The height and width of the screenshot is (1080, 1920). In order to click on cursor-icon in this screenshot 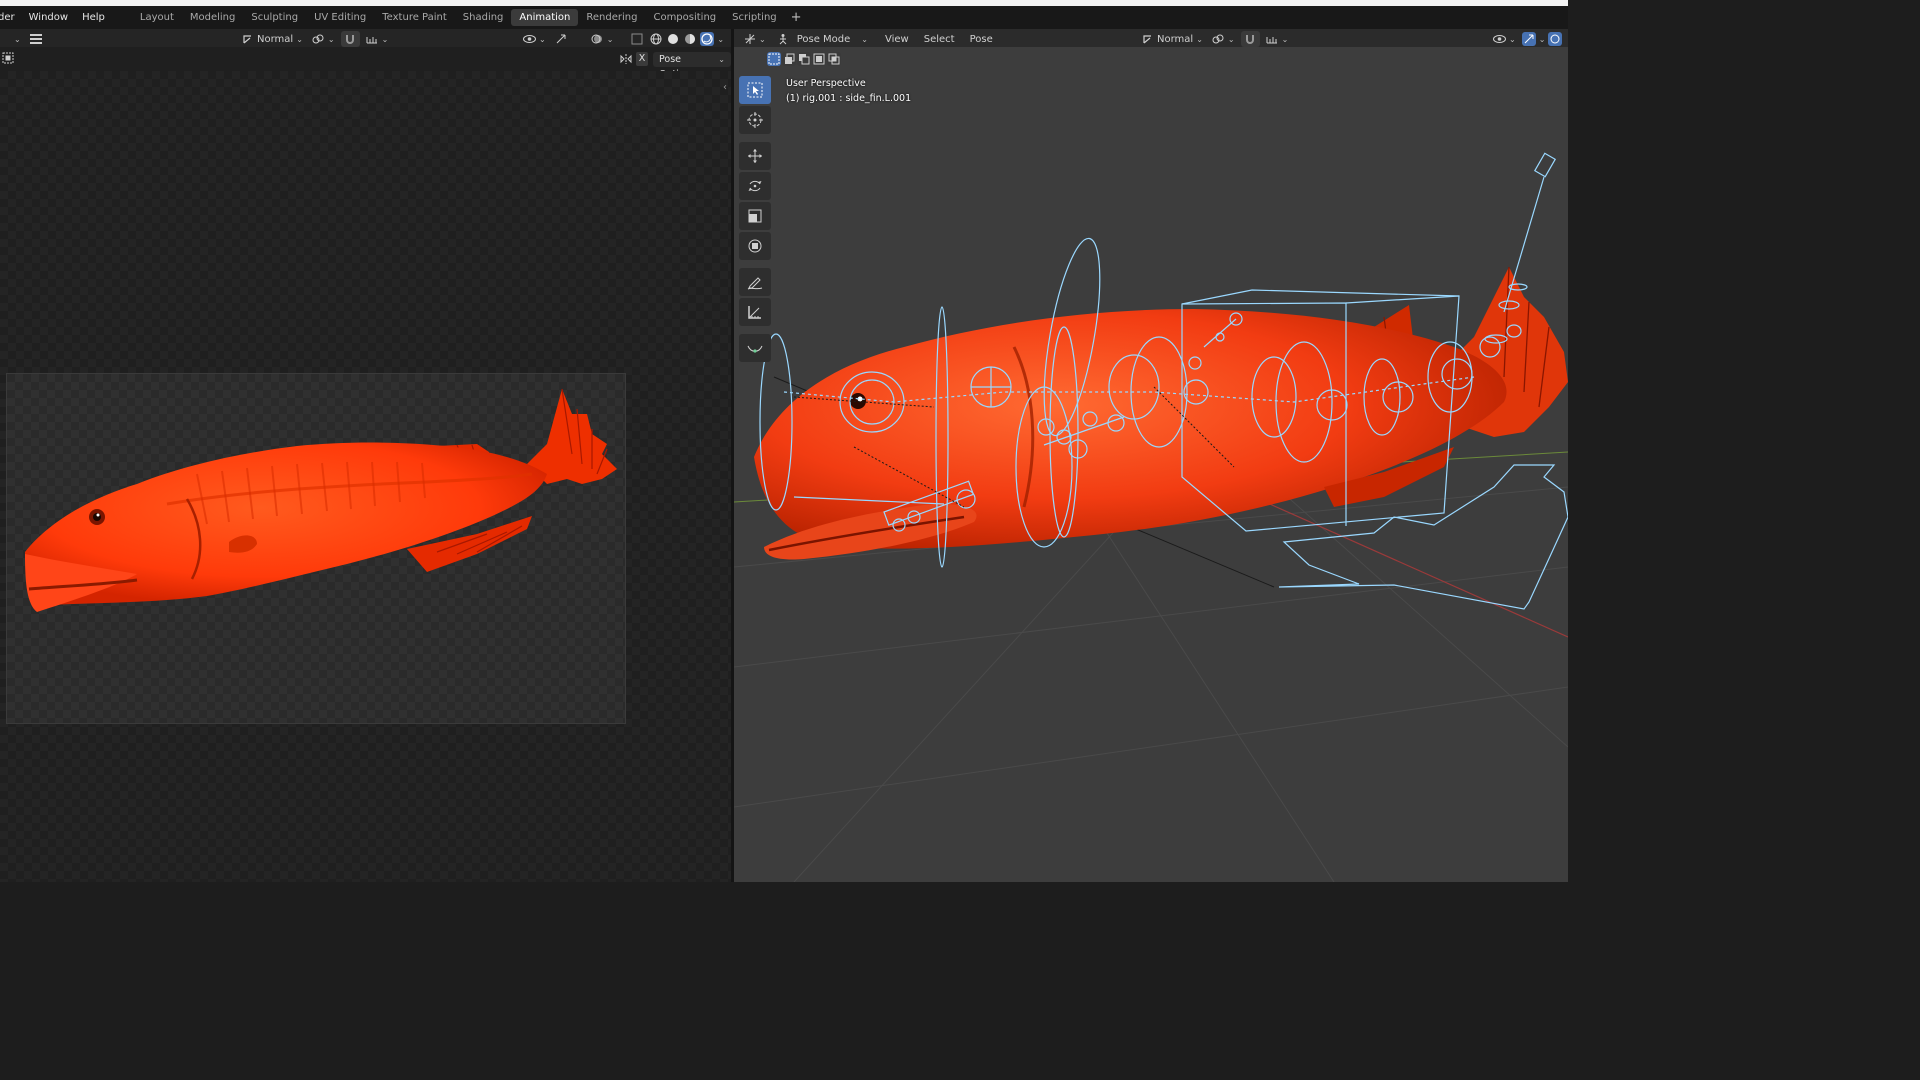, I will do `click(755, 120)`.